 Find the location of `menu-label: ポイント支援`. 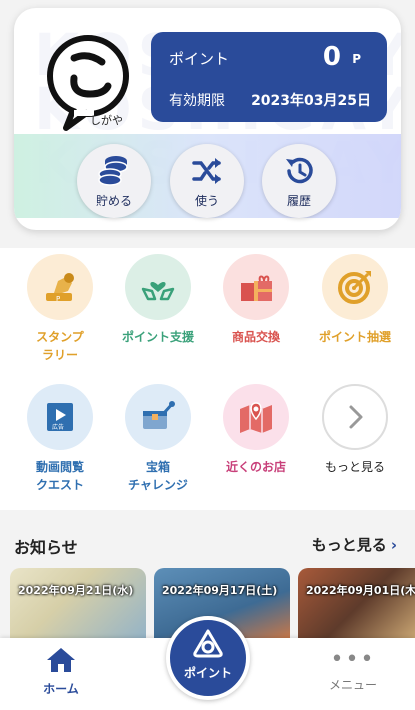

menu-label: ポイント支援 is located at coordinates (157, 337).